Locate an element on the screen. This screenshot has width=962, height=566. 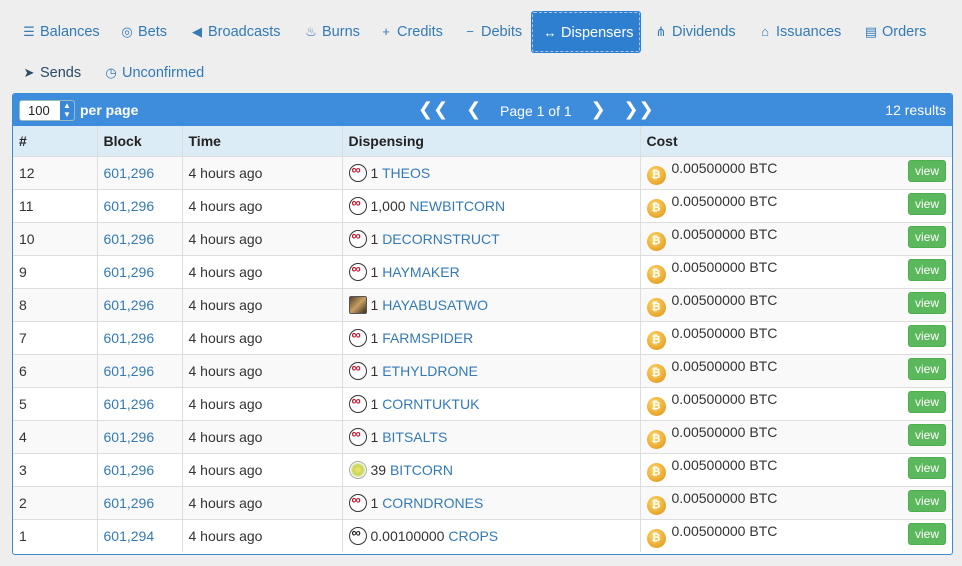
minus-icon: − is located at coordinates (470, 31).